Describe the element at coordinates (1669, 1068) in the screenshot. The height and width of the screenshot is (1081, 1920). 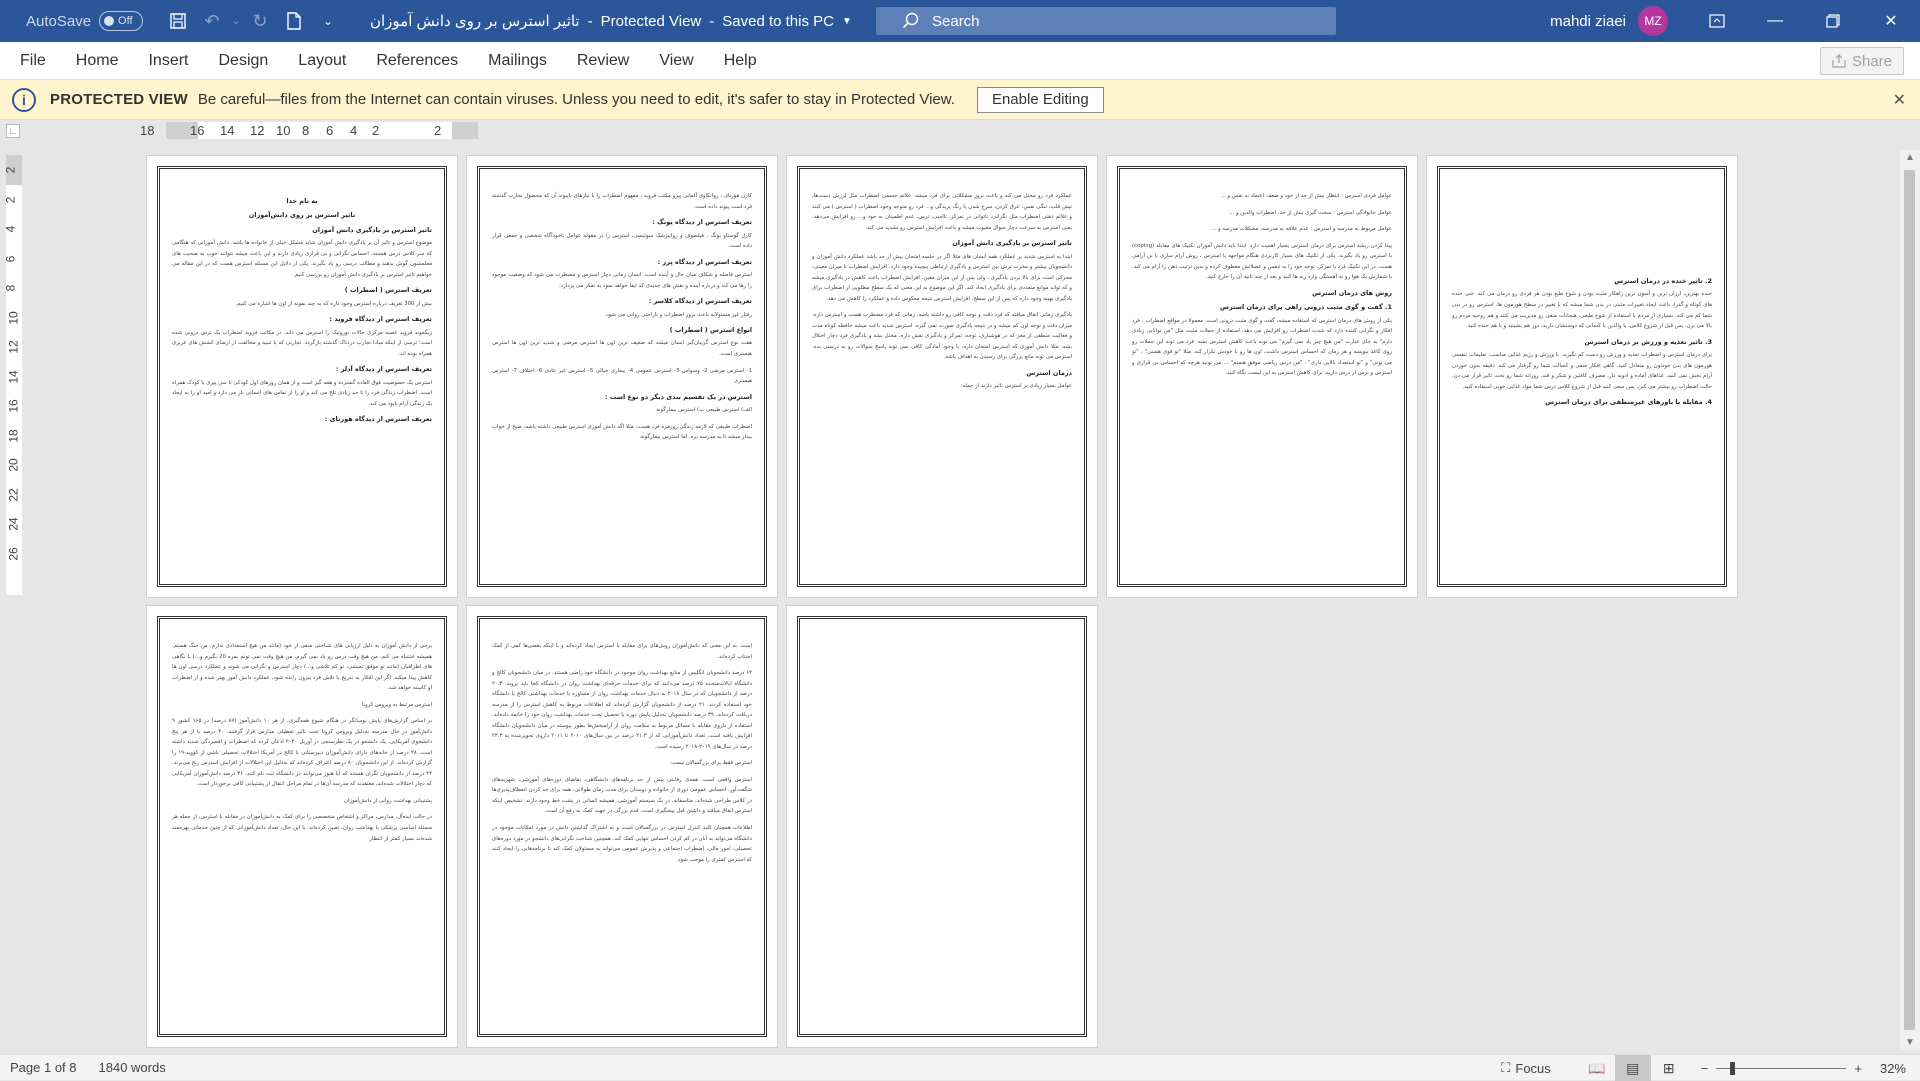
I see `web-layout-icon: ⊞` at that location.